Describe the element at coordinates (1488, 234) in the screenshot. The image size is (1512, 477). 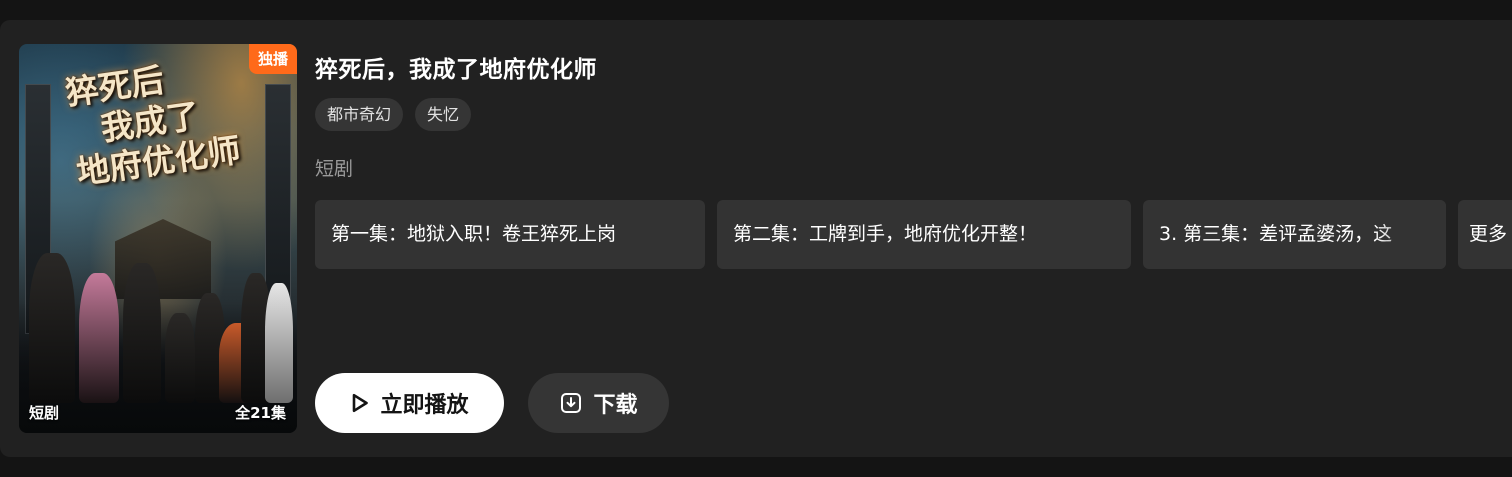
I see `more-label: 更多` at that location.